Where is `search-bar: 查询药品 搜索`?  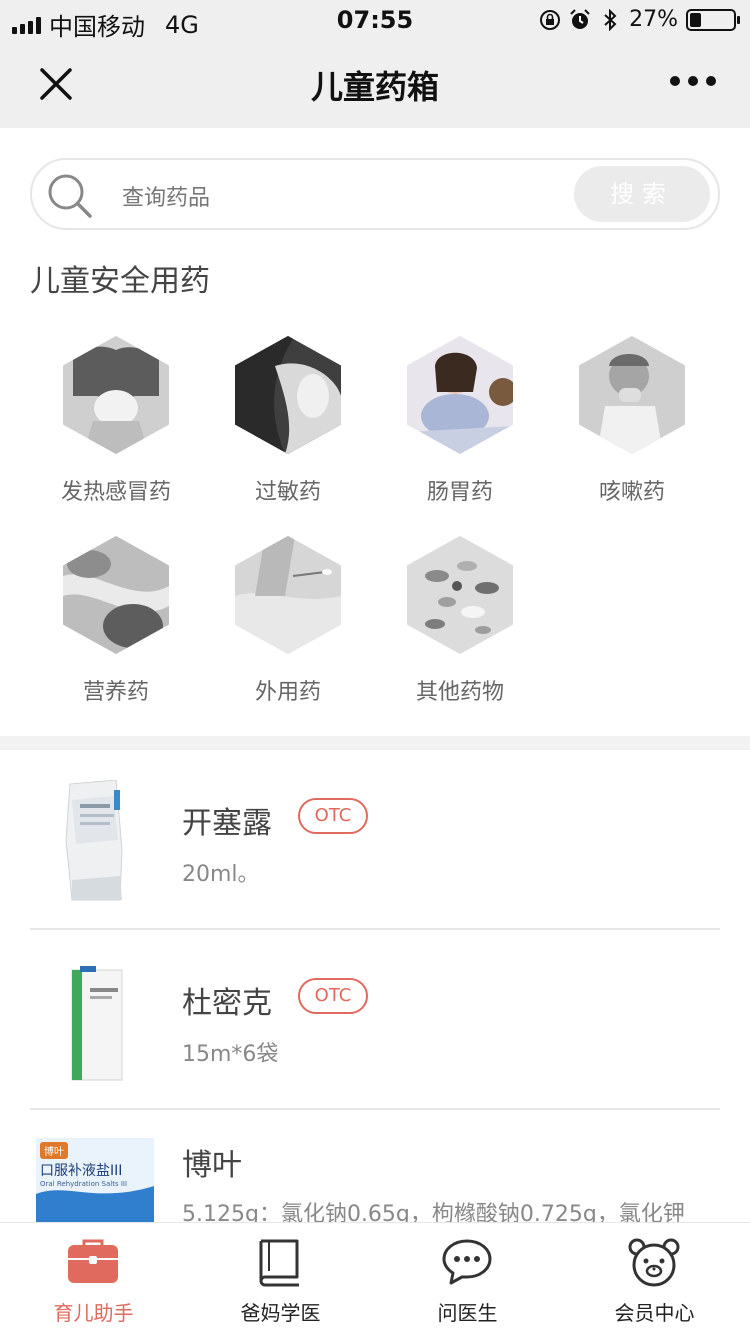 search-bar: 查询药品 搜索 is located at coordinates (375, 194).